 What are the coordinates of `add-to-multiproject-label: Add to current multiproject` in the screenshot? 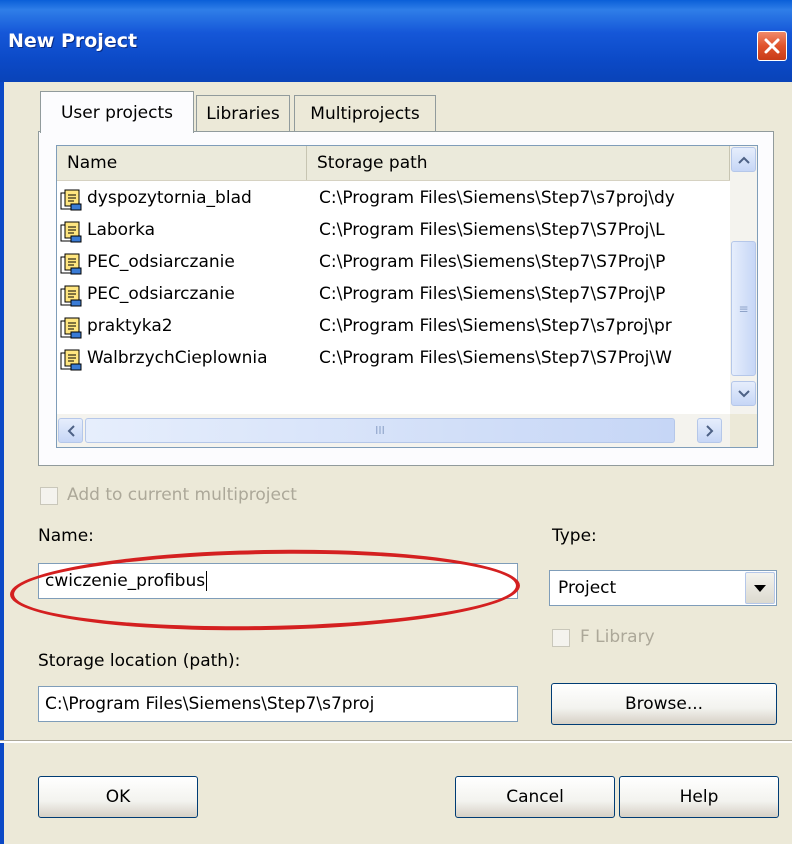 It's located at (182, 495).